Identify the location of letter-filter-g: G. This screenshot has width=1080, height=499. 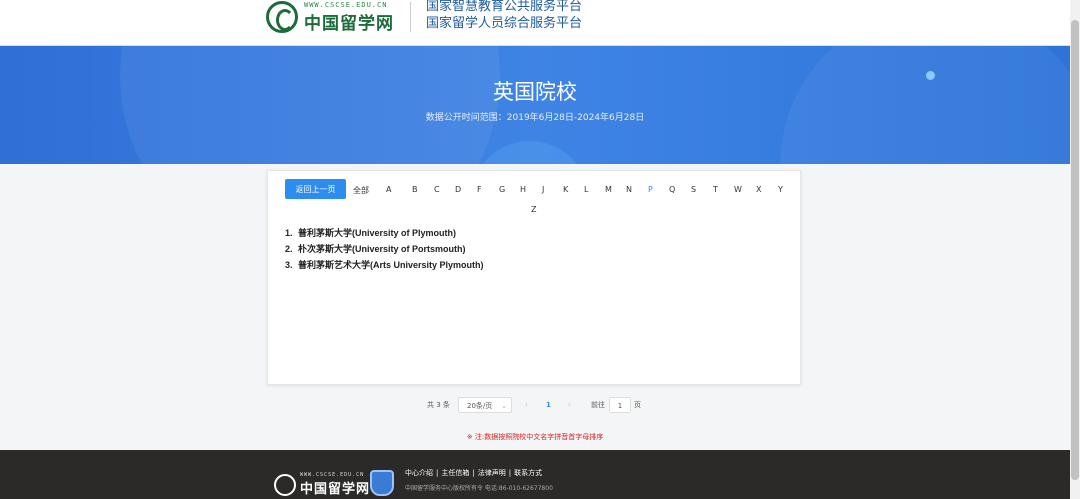
(502, 189).